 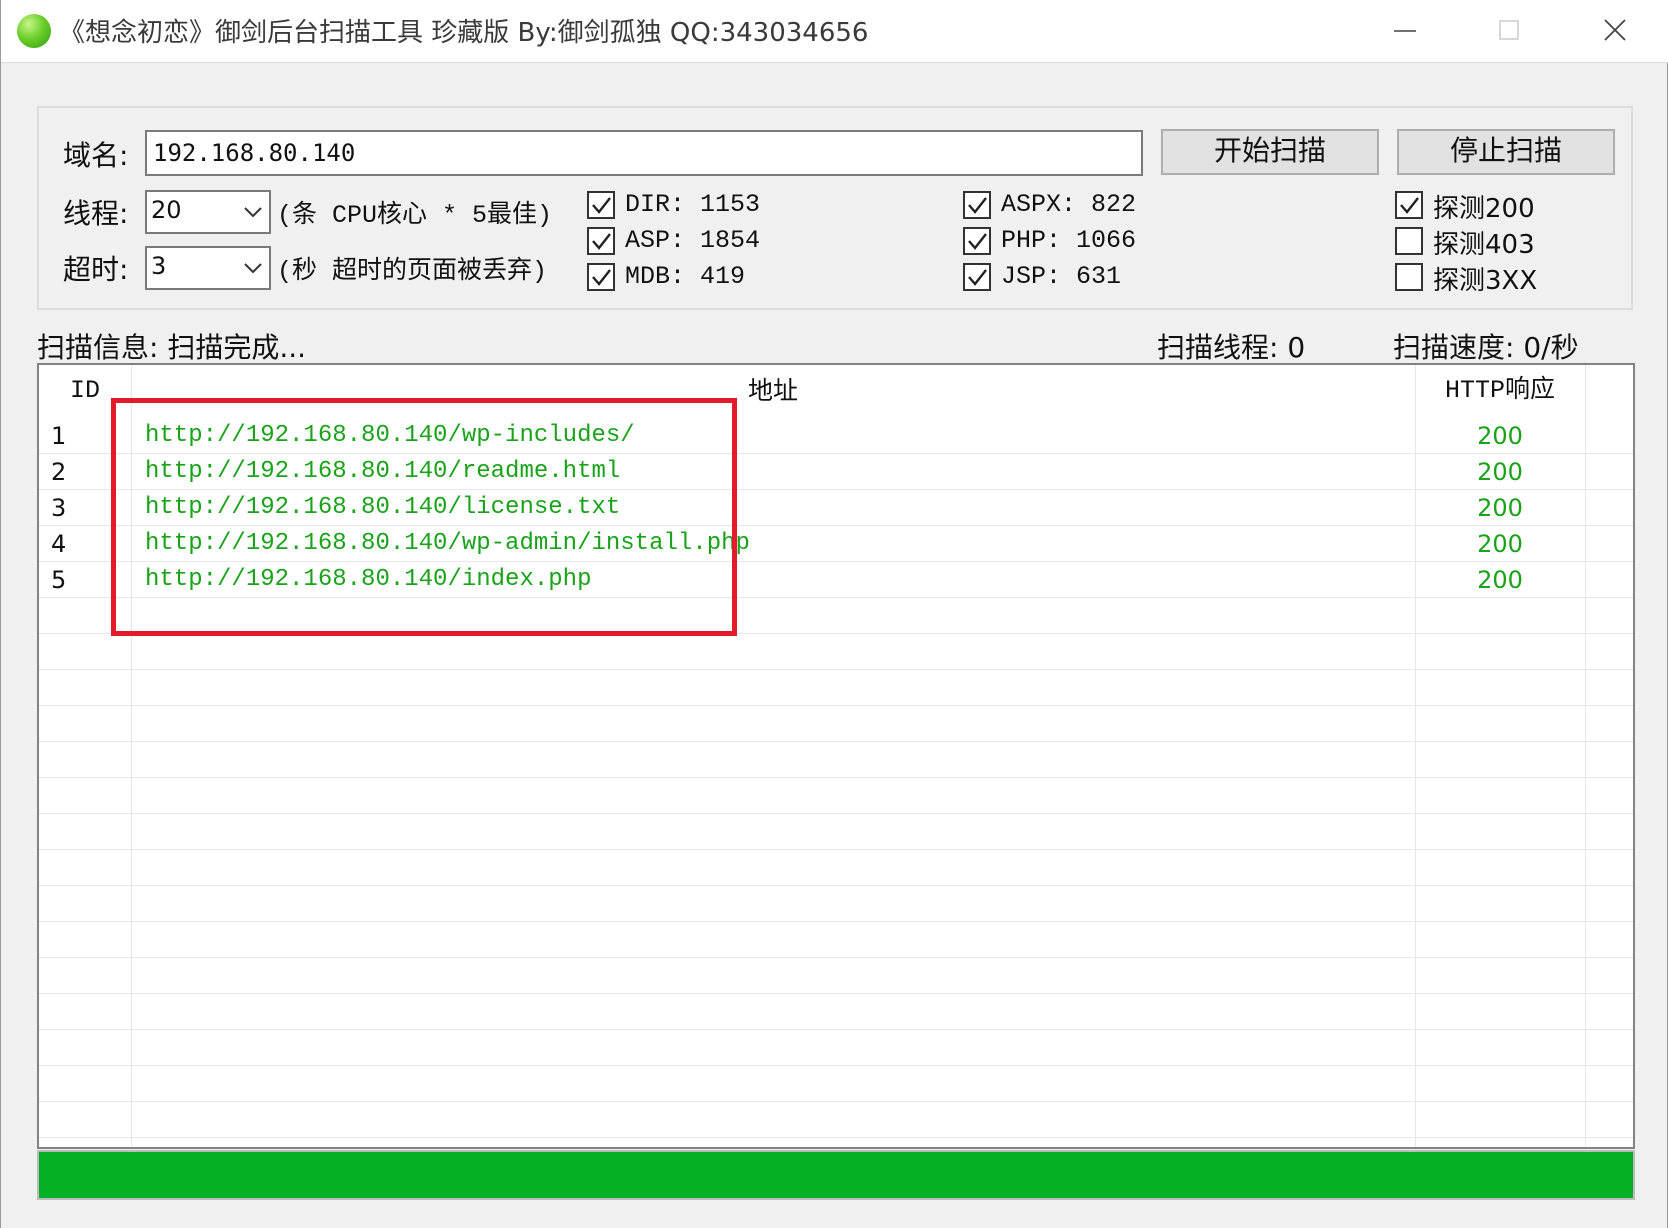 What do you see at coordinates (1061, 276) in the screenshot?
I see `dict-jsp-label: JSP: 631` at bounding box center [1061, 276].